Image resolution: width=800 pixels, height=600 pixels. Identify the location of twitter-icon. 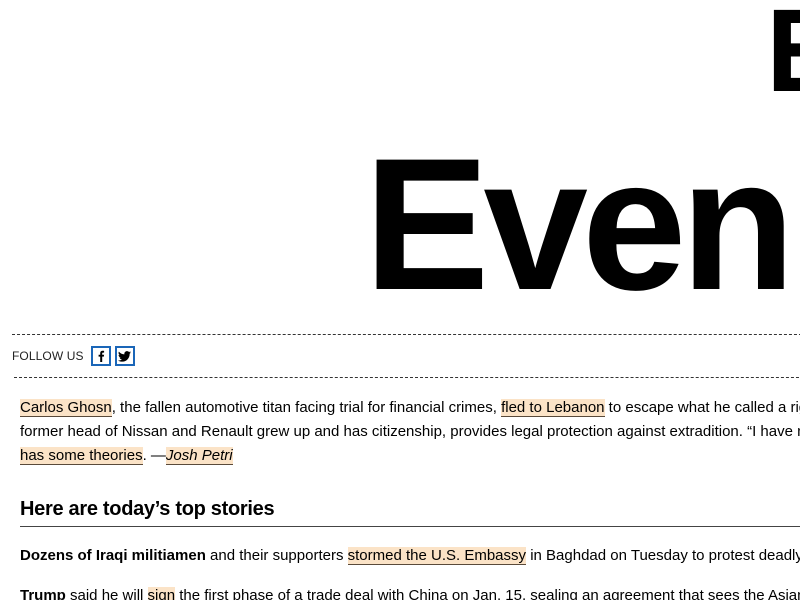
(124, 356).